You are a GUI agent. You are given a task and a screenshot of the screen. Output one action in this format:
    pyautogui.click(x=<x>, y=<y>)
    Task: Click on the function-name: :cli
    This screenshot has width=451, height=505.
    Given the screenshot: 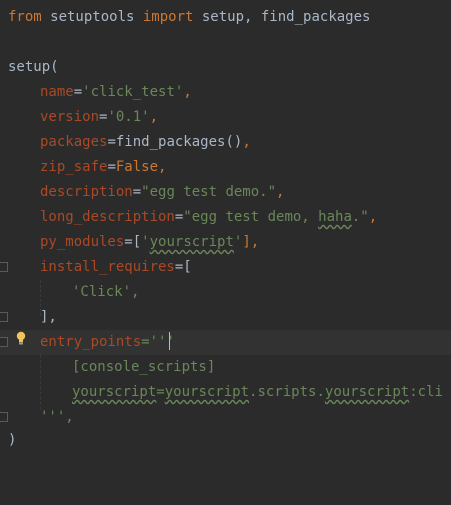 What is the action you would take?
    pyautogui.click(x=426, y=392)
    